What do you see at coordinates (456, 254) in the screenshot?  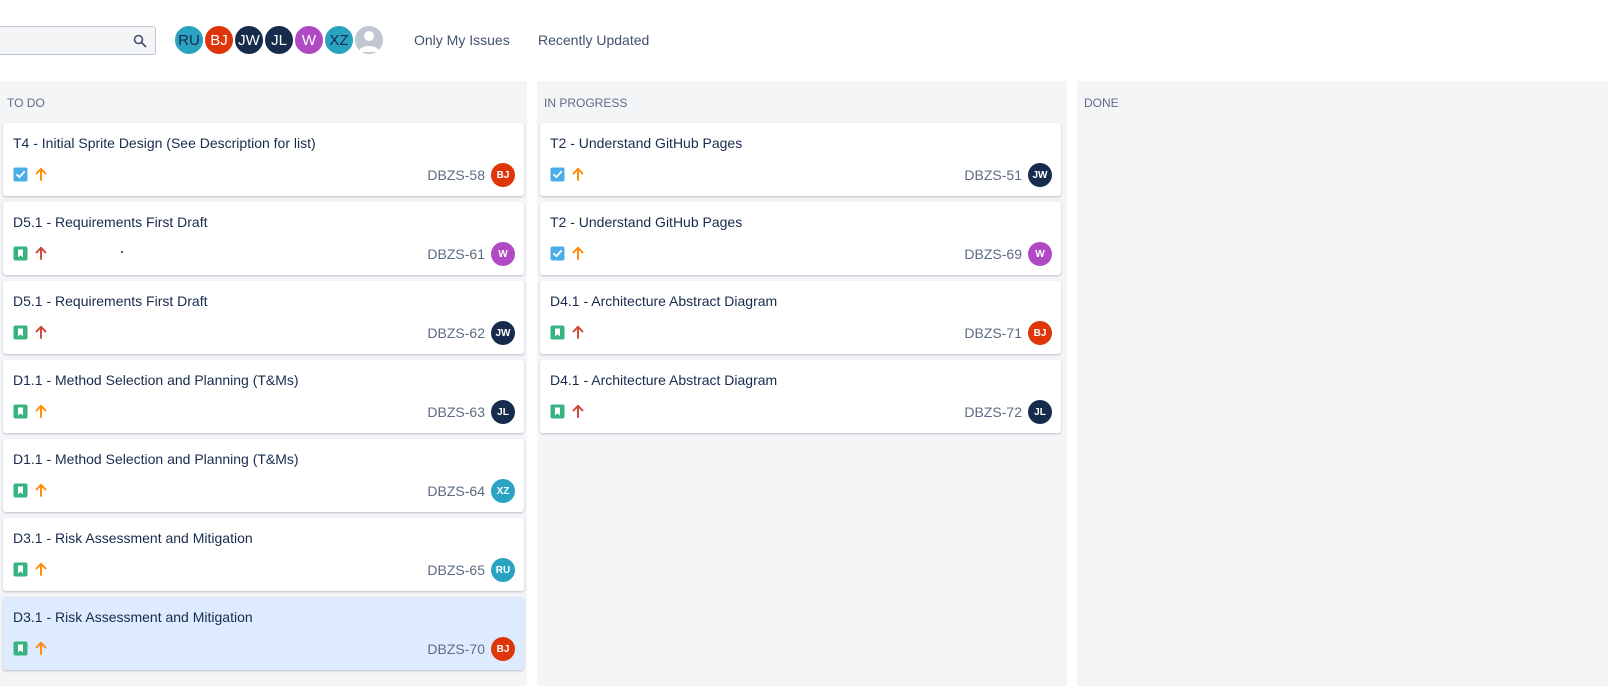 I see `issue-key: DBZS-61` at bounding box center [456, 254].